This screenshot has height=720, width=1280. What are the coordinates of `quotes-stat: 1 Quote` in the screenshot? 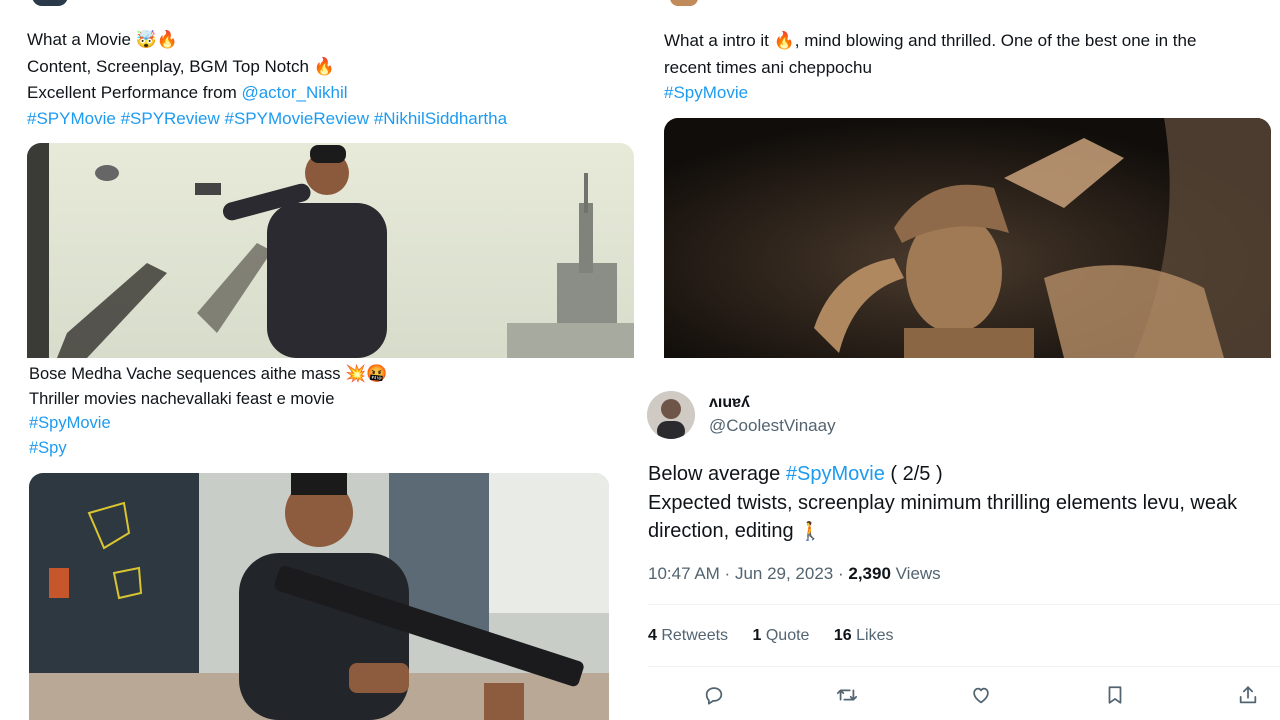 It's located at (781, 635).